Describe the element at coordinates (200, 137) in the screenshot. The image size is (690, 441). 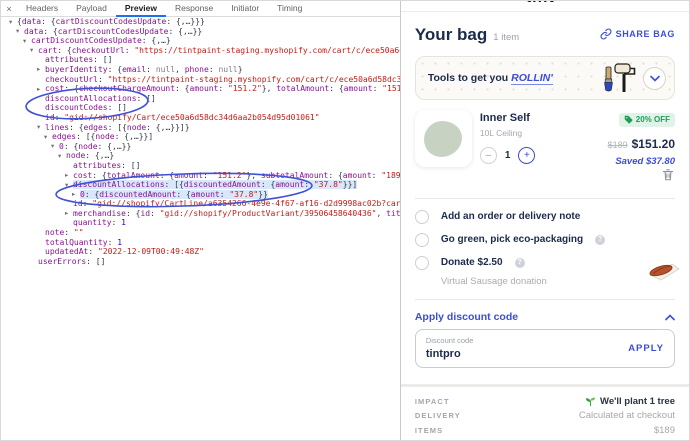
I see `json-tree-row: ▾ edges: [{node: {,…}}]` at that location.